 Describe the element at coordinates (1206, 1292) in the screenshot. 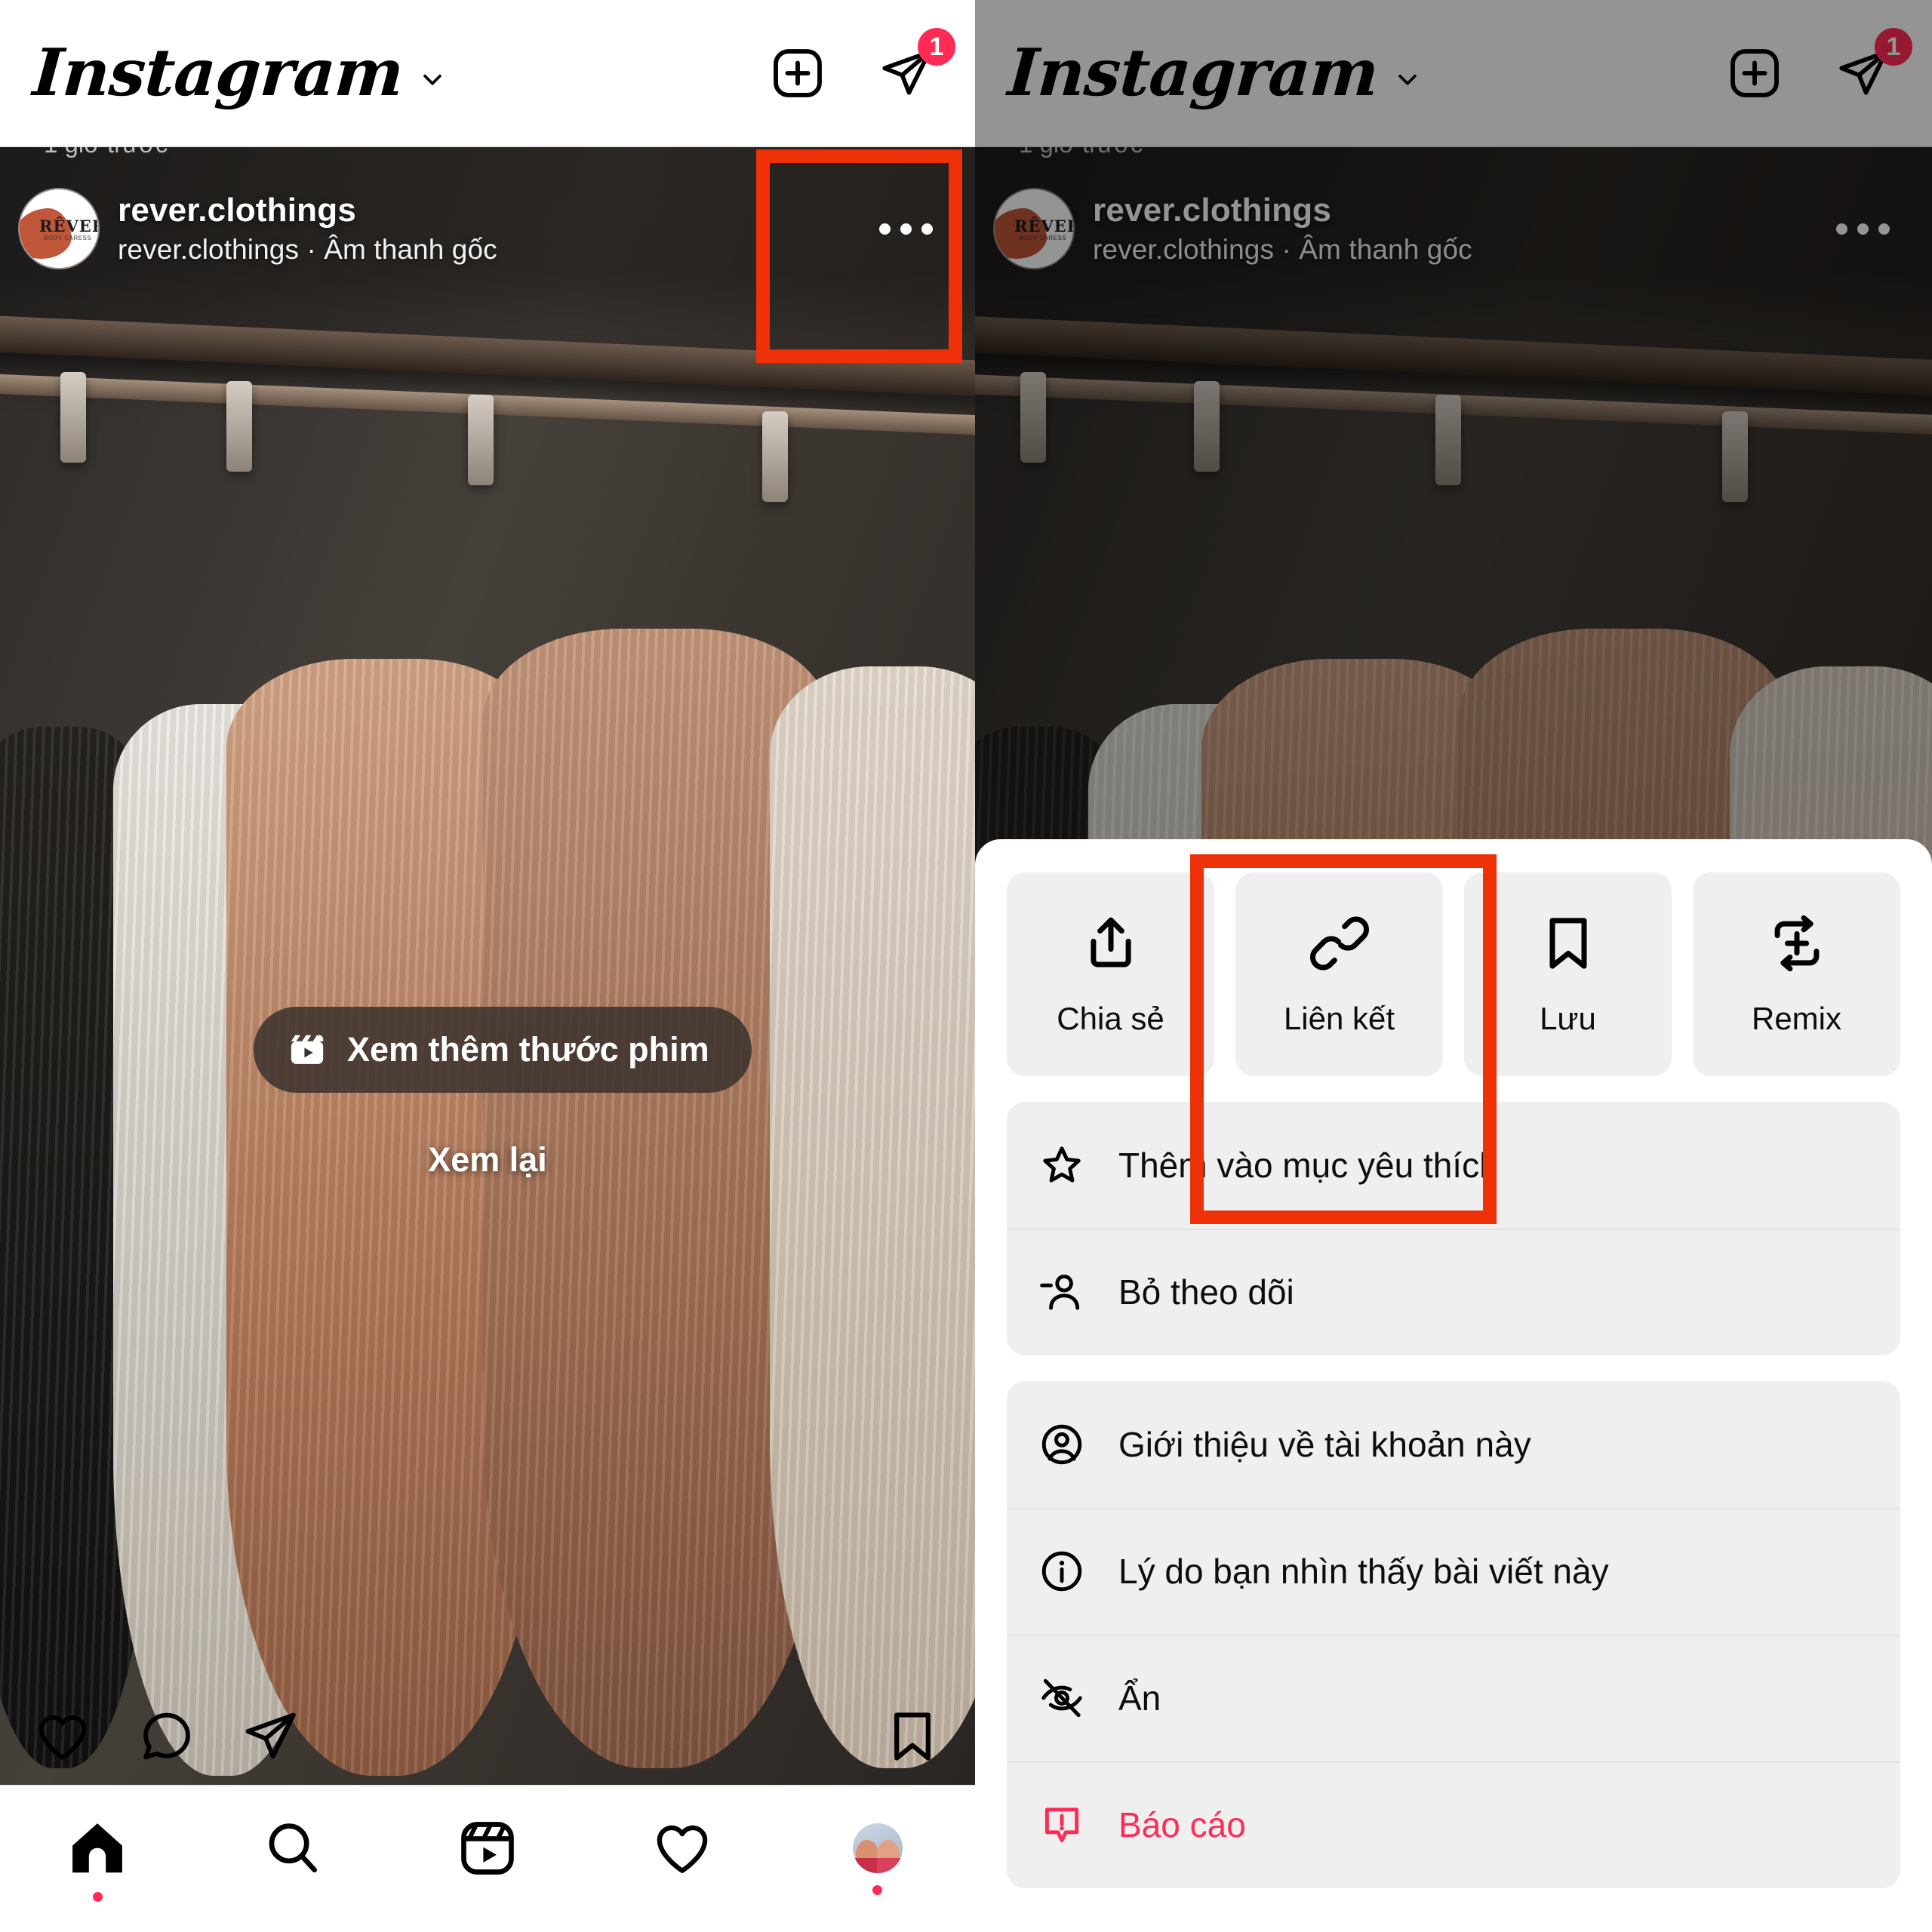

I see `sheet-row-label: Bỏ theo dõi` at that location.